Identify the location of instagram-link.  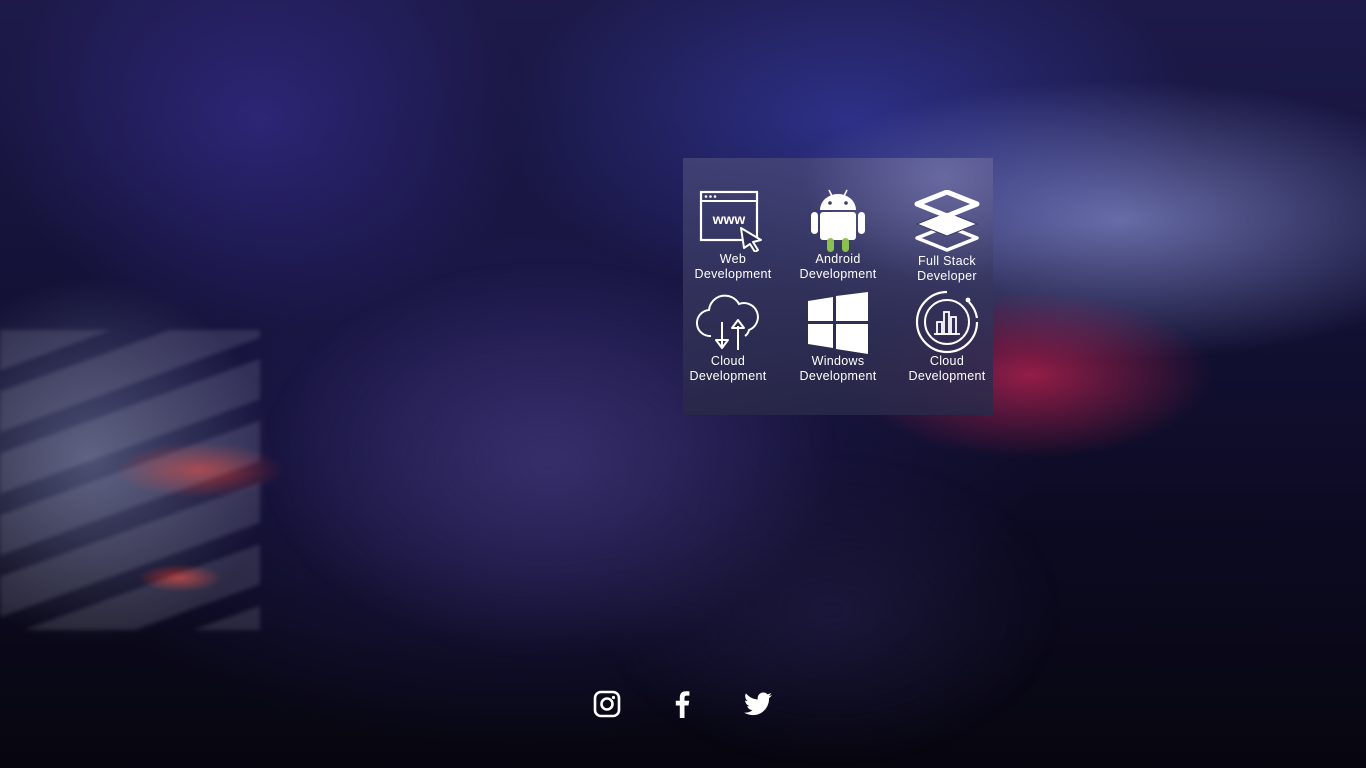
(607, 704).